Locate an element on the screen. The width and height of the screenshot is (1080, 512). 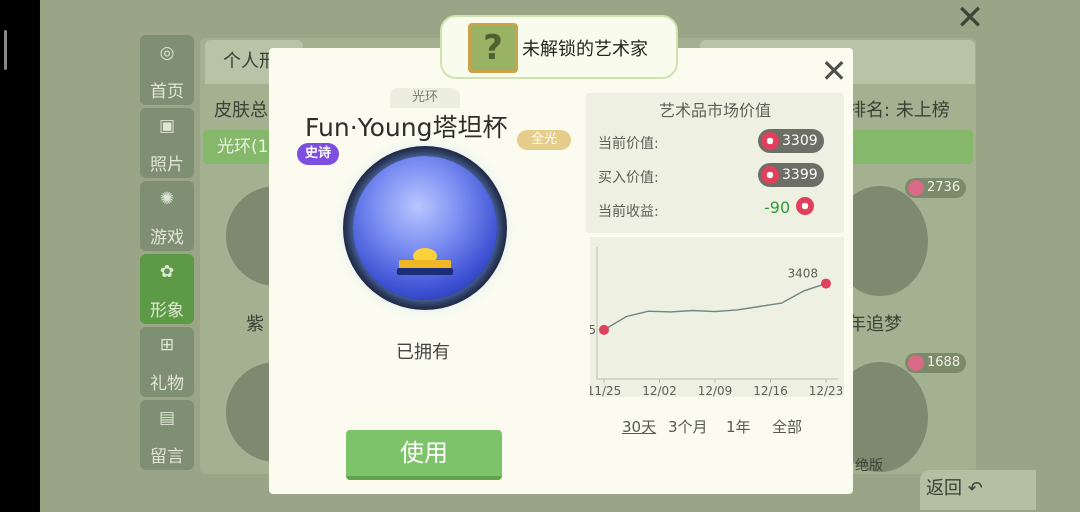
gain-label: 当前收益: is located at coordinates (628, 212).